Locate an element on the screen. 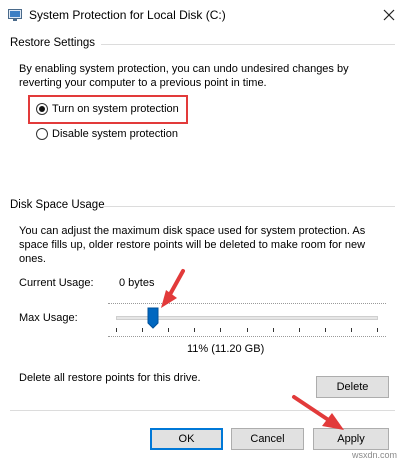  close-icon is located at coordinates (389, 15).